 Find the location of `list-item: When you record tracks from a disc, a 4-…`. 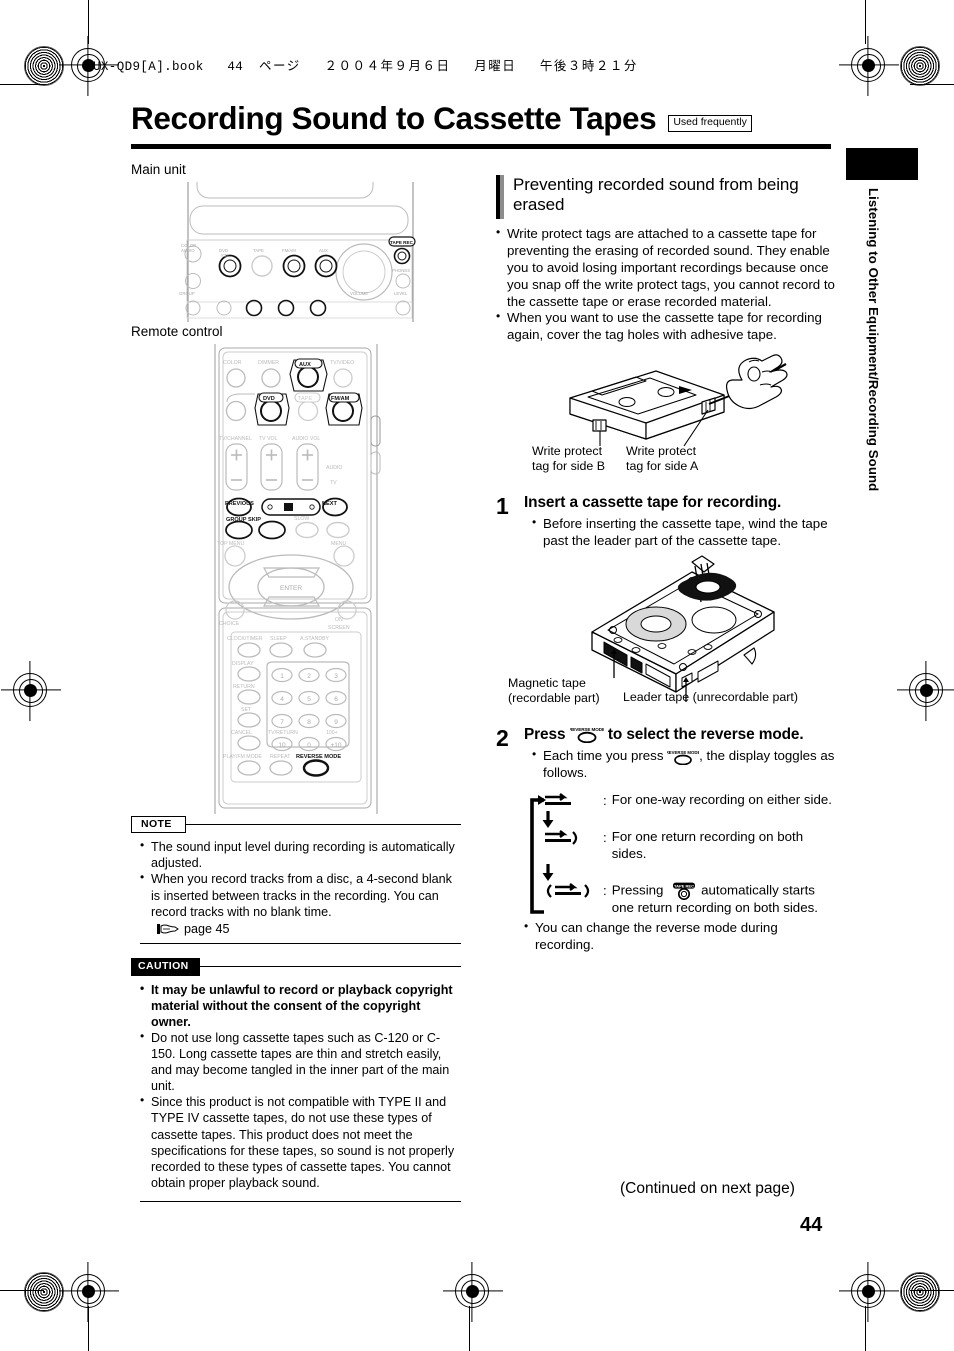

list-item: When you record tracks from a disc, a 4-… is located at coordinates (300, 894).